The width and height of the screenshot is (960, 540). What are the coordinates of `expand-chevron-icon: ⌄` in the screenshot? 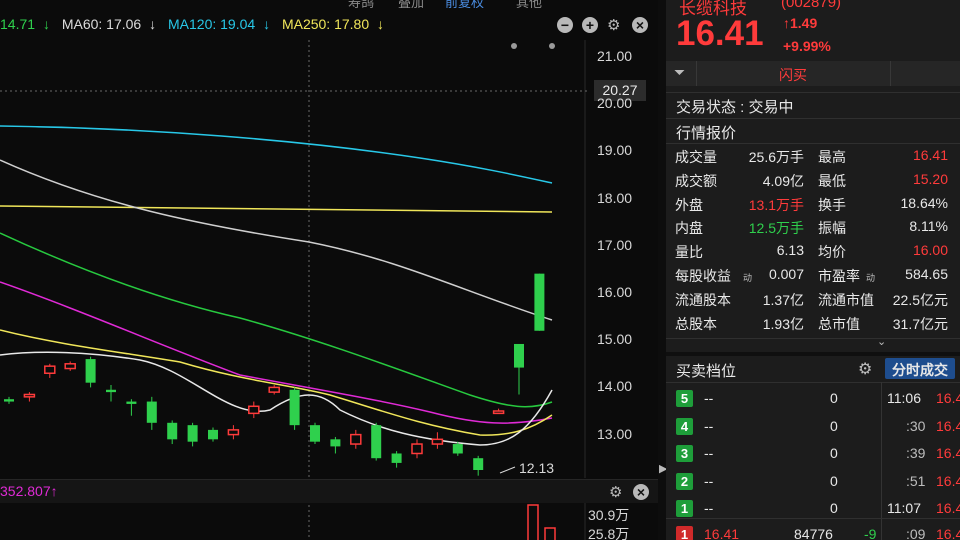 It's located at (881, 341).